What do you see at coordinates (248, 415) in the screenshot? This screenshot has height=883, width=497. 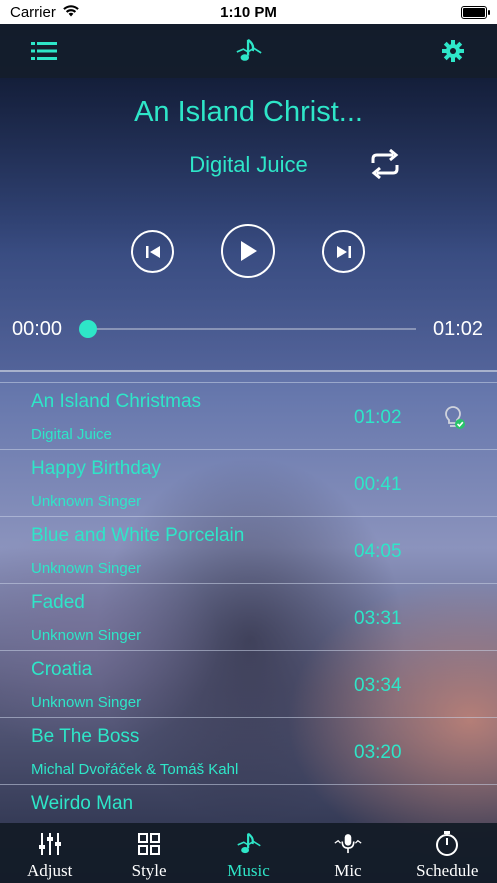 I see `song-row: An Island Christmas Digital Juice 01:02` at bounding box center [248, 415].